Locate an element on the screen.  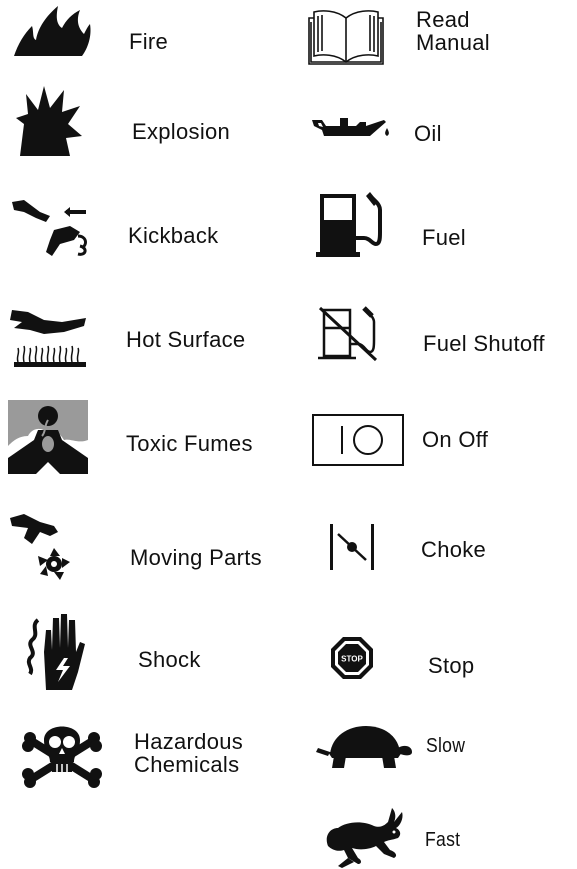
fuel-label: Fuel is located at coordinates (444, 237).